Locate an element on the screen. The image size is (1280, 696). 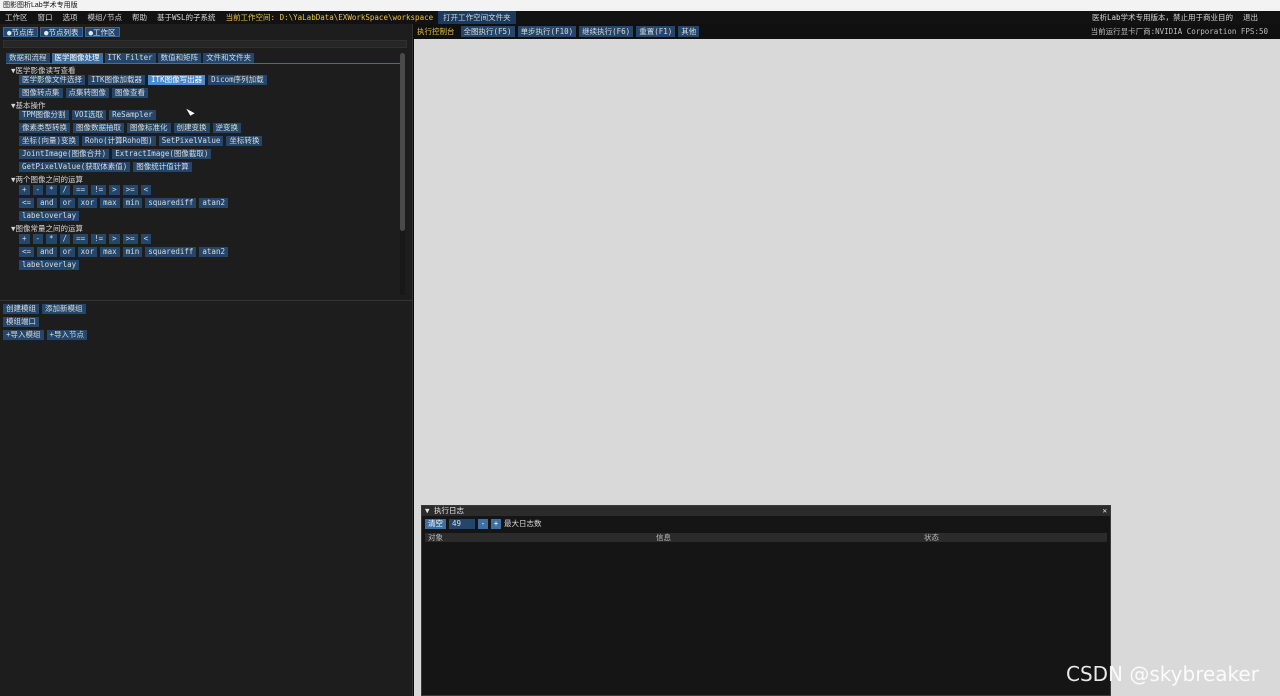
node-button: 坐标转换 is located at coordinates (244, 141).